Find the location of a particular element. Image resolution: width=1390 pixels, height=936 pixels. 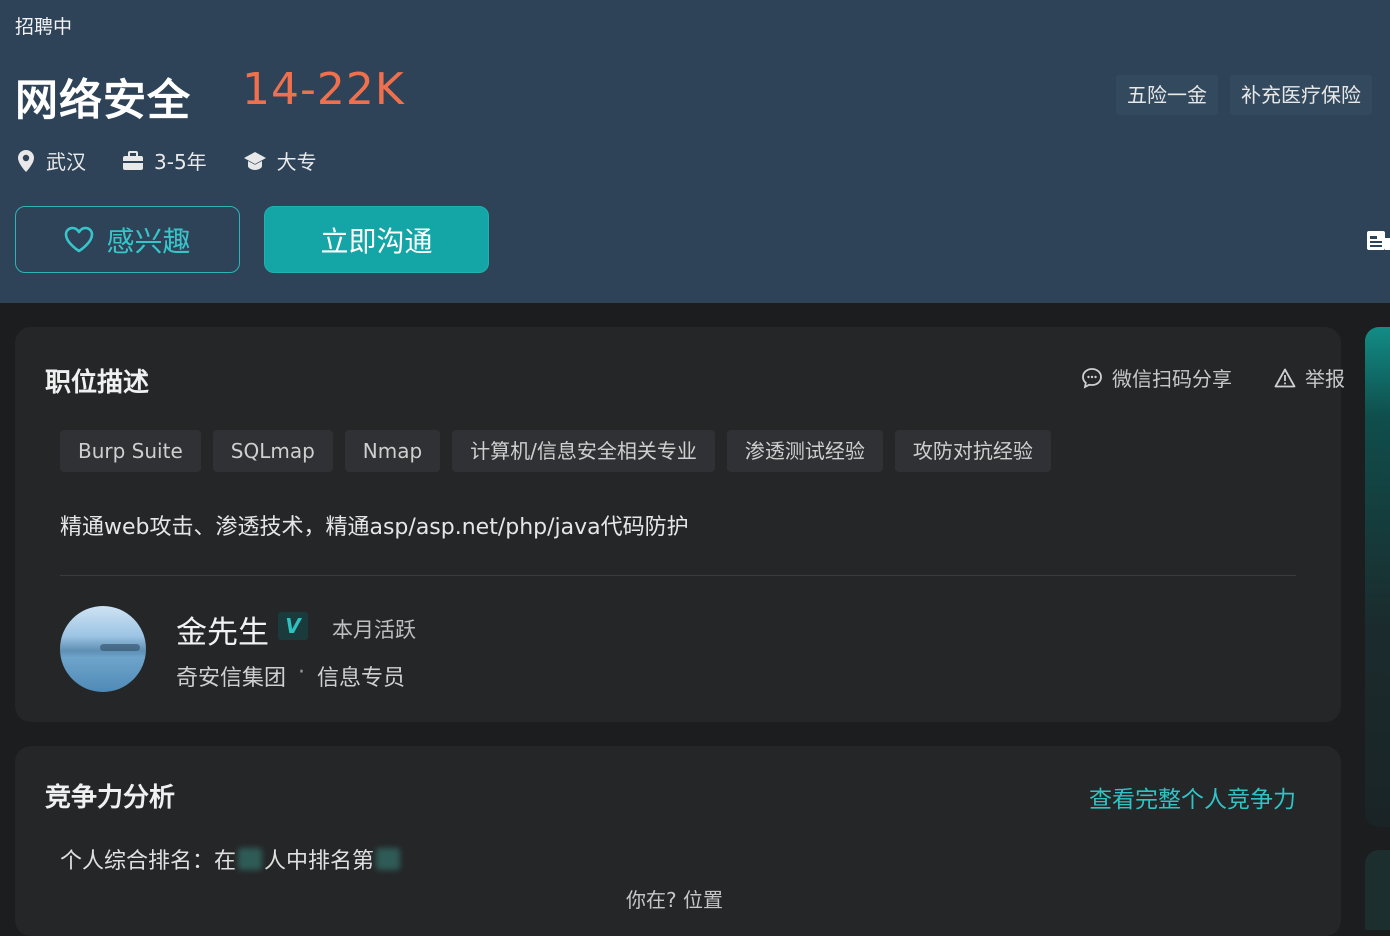

wechat-share-button: 微信扫码分享 is located at coordinates (1156, 377).